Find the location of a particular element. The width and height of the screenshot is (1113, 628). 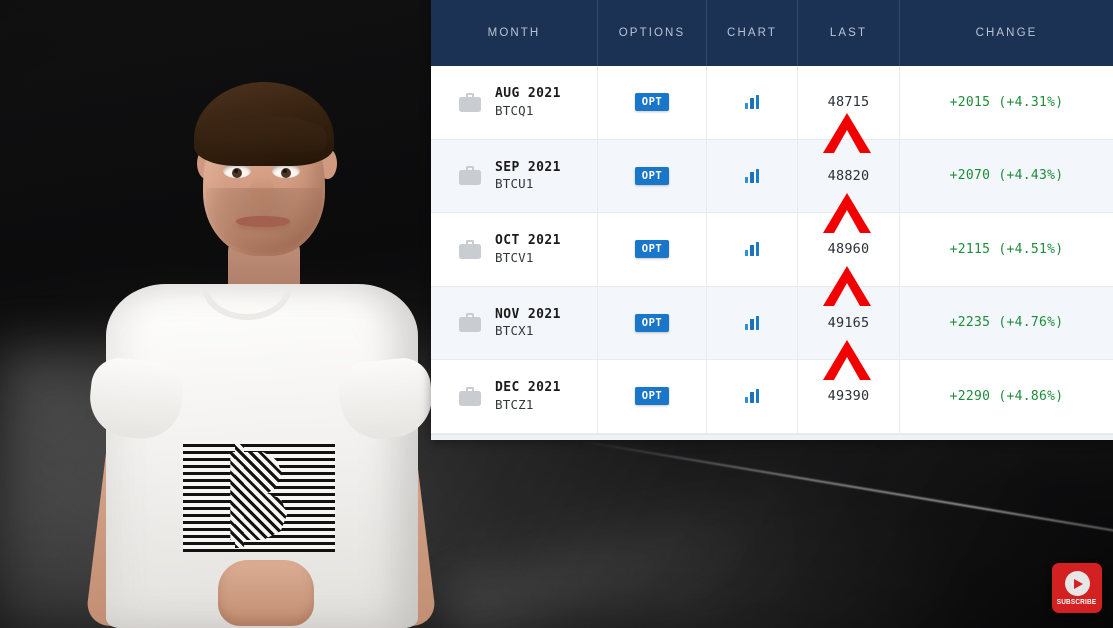

change-value: +2070 (+4.43%) is located at coordinates (1006, 176).